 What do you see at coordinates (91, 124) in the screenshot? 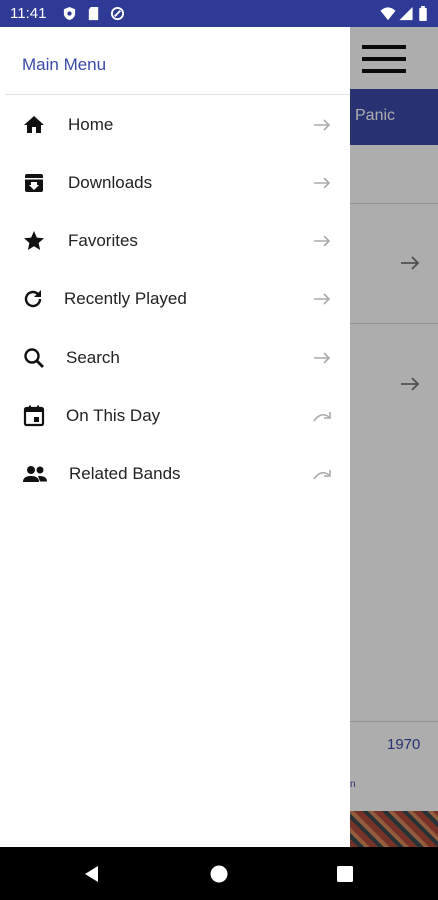
I see `drawer-item-label: Home` at bounding box center [91, 124].